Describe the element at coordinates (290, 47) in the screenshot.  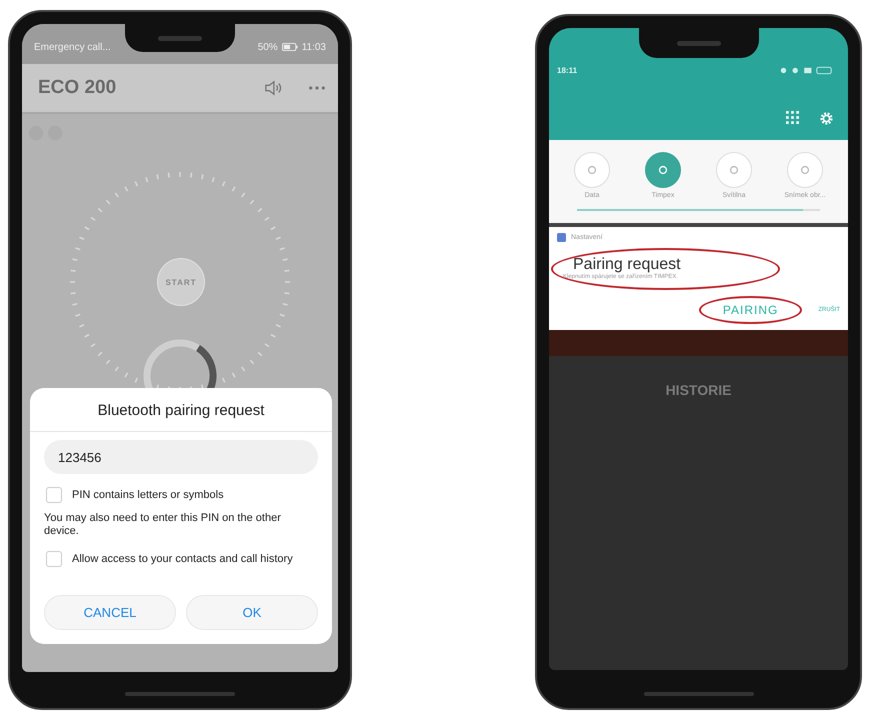
I see `battery-icon` at that location.